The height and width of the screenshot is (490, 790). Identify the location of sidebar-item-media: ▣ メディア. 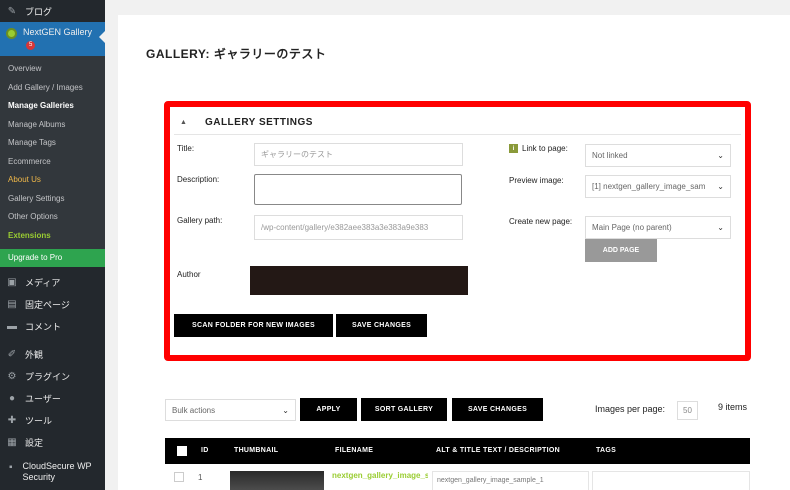
(52, 282).